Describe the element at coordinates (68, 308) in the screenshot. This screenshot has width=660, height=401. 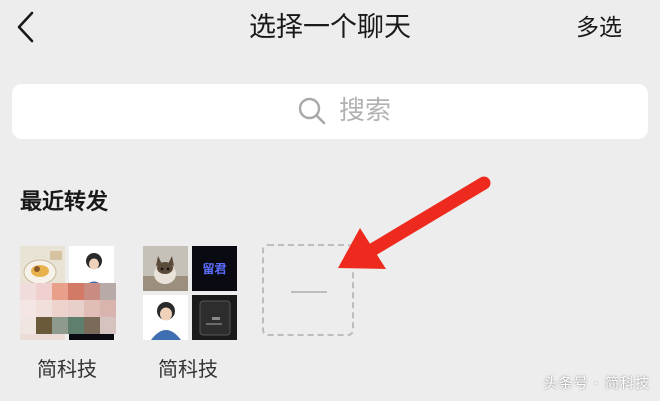
I see `pixelation-mosaic` at that location.